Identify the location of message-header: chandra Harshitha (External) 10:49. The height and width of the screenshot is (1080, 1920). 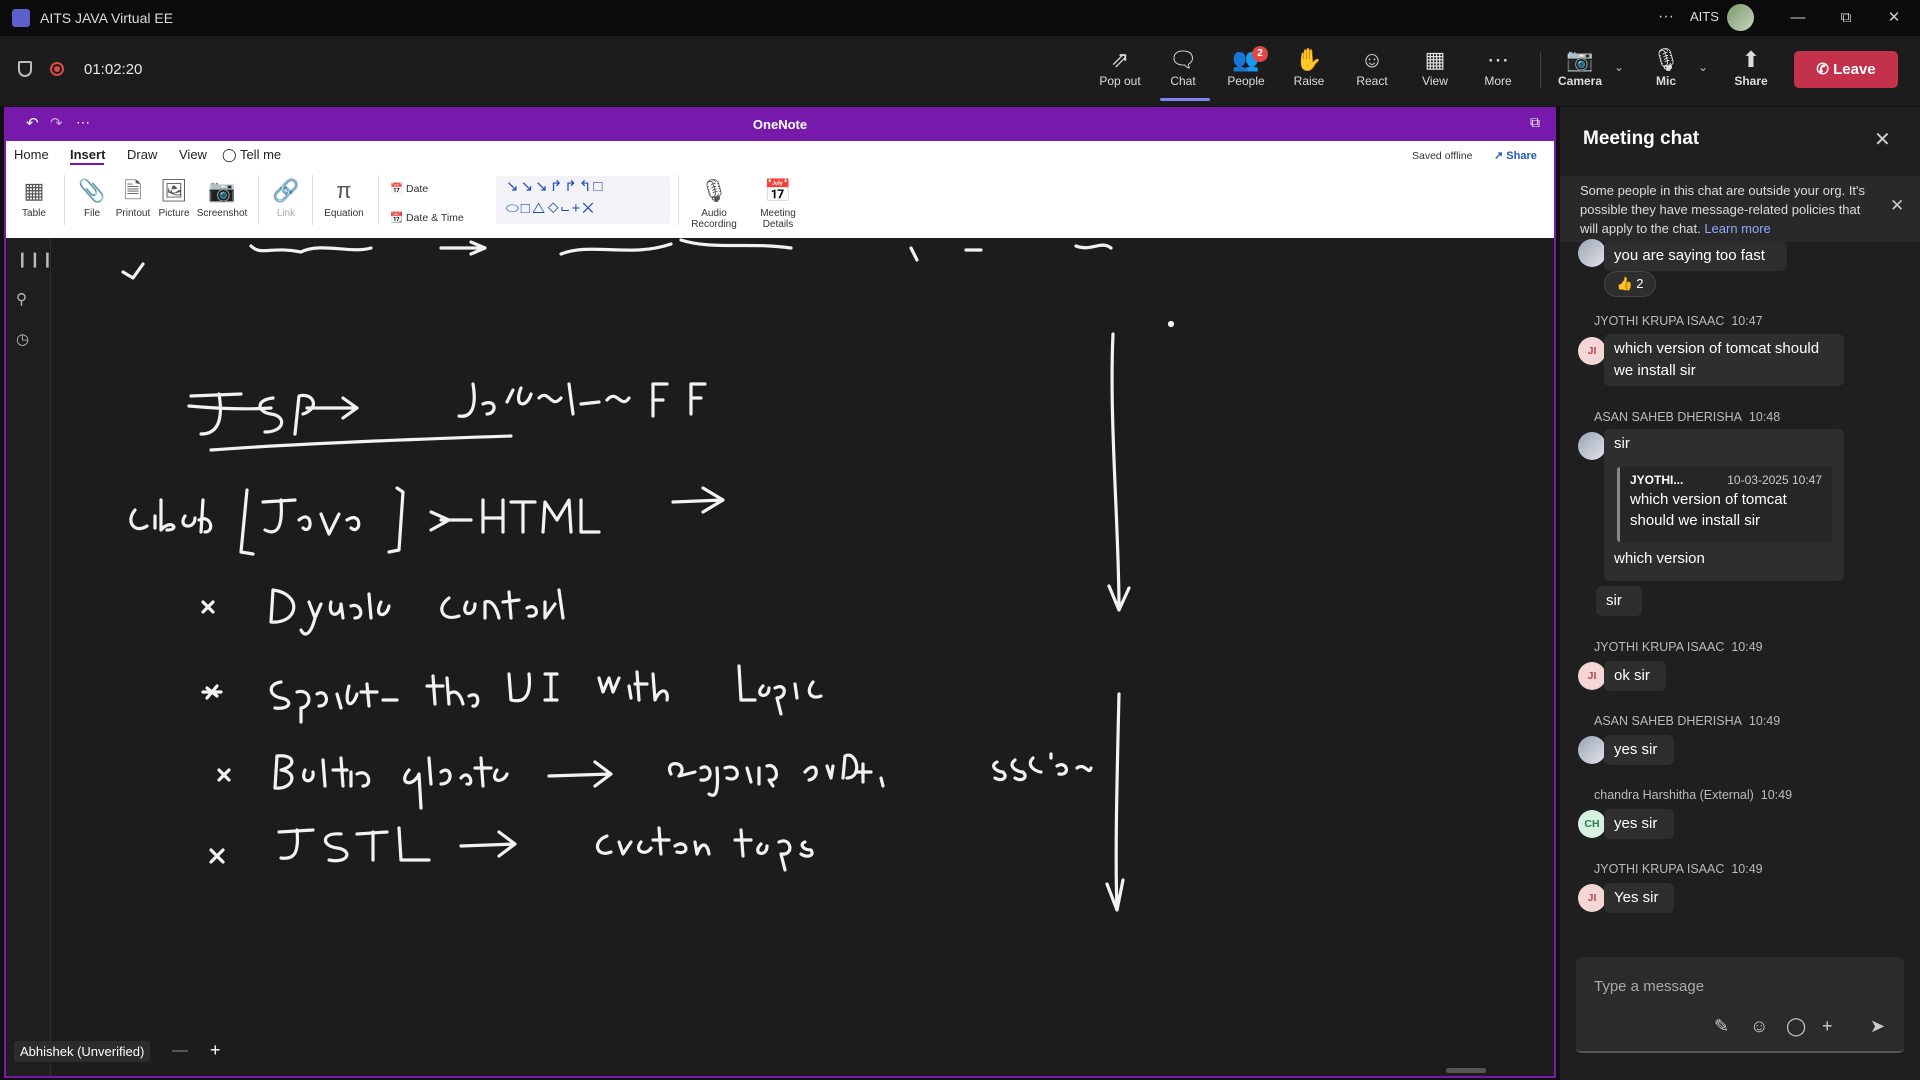
(1693, 795).